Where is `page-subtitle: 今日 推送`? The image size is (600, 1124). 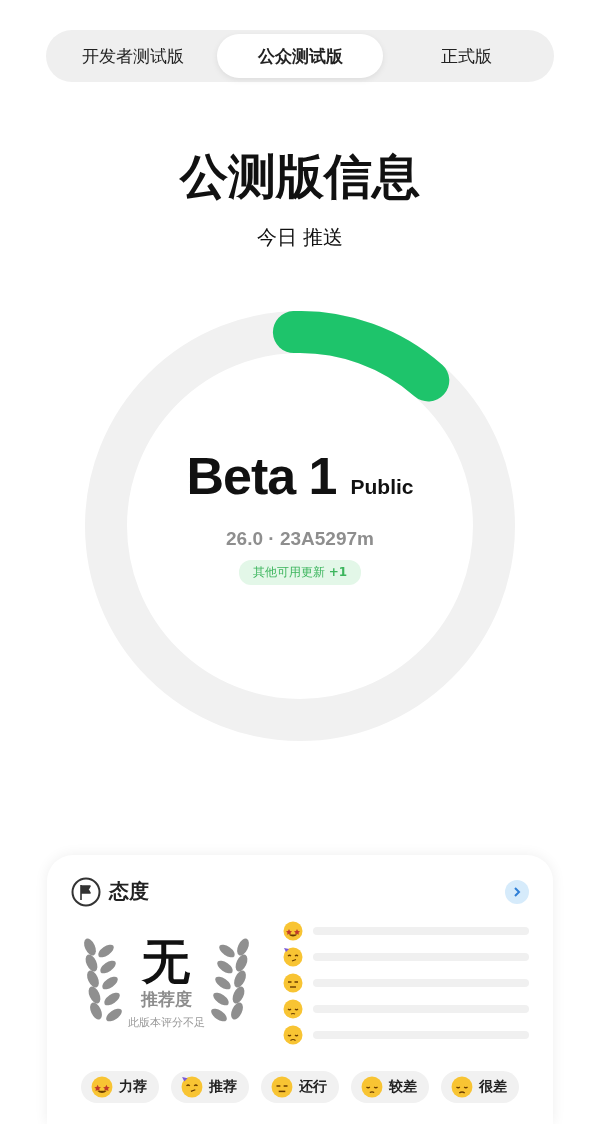 page-subtitle: 今日 推送 is located at coordinates (300, 237).